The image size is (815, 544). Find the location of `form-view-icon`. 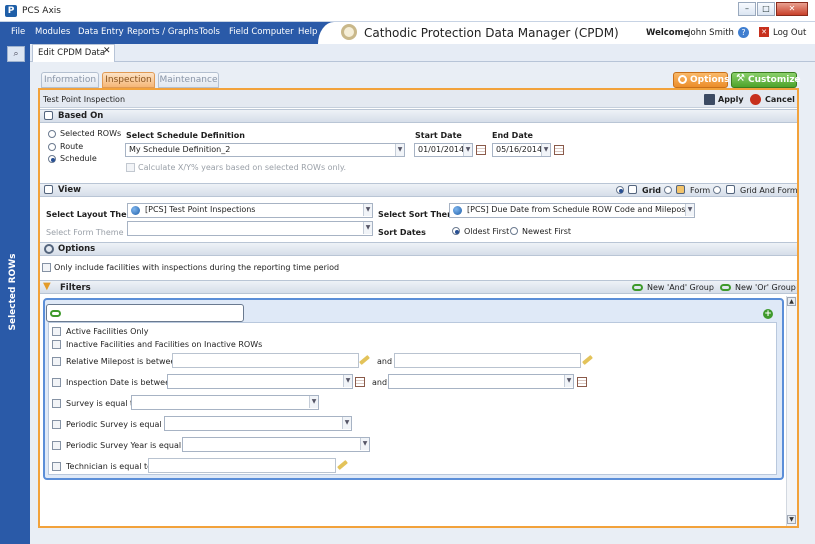

form-view-icon is located at coordinates (680, 189).